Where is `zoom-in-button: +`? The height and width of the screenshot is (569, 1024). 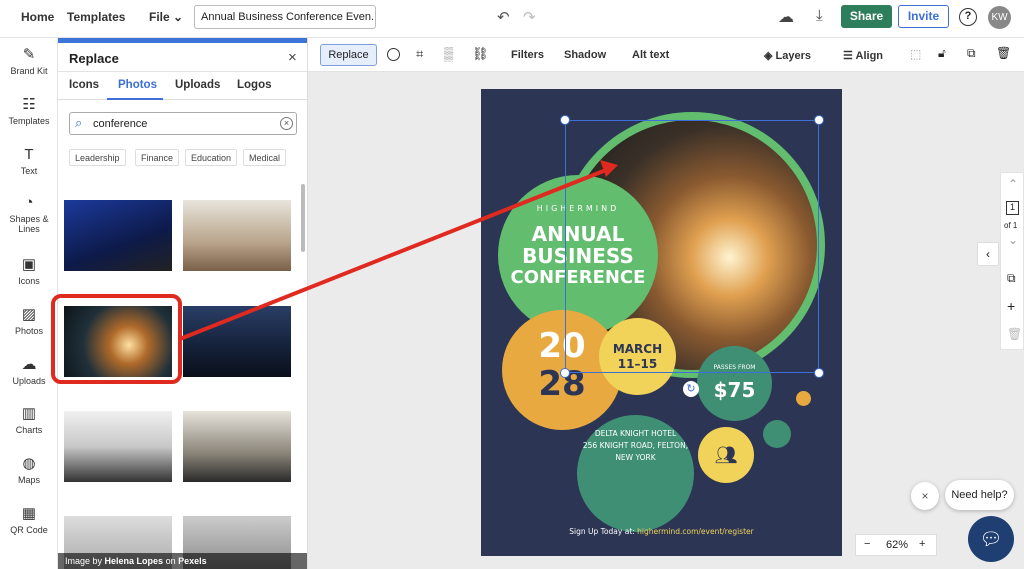 zoom-in-button: + is located at coordinates (922, 544).